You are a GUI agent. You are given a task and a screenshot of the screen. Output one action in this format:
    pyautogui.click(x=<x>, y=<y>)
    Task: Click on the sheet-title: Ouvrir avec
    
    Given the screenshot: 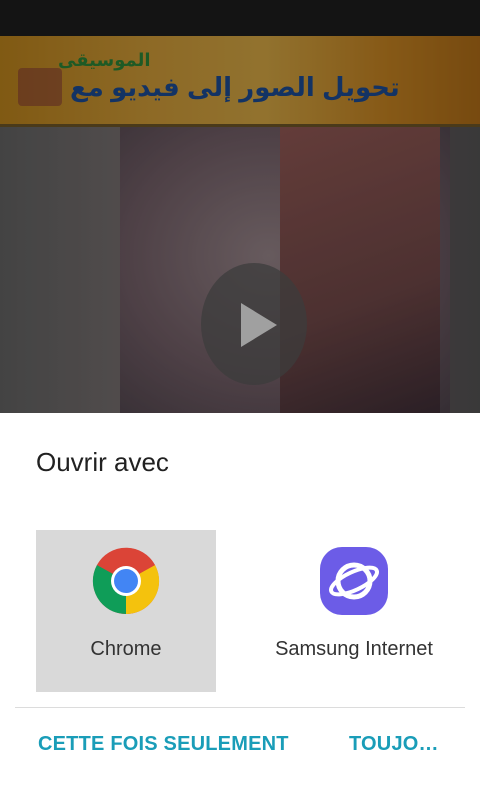 What is the action you would take?
    pyautogui.click(x=102, y=462)
    